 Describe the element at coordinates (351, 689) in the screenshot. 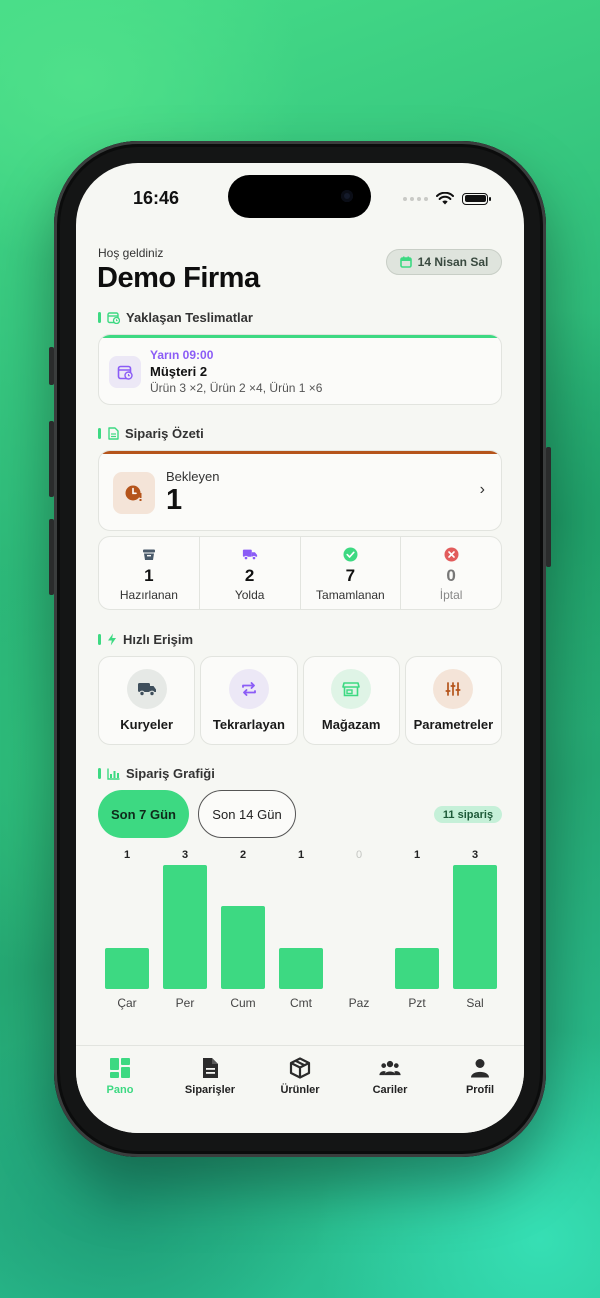

I see `store-icon` at that location.